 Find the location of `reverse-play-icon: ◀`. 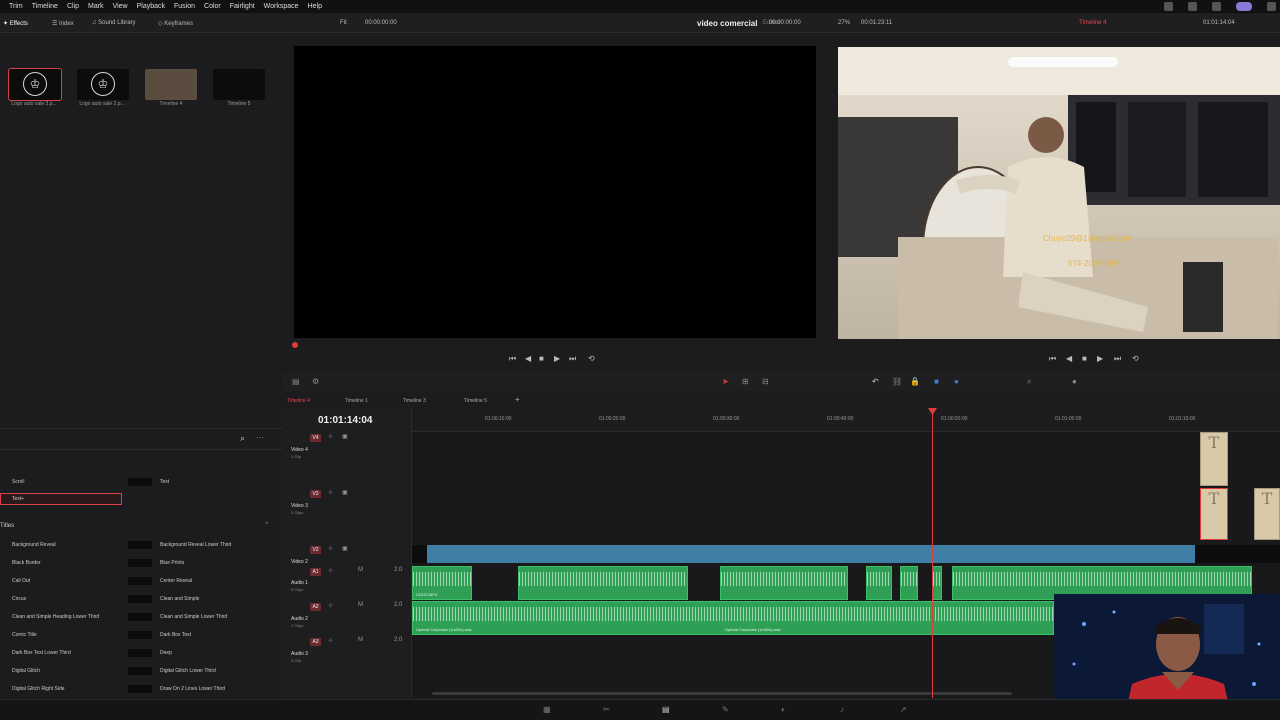

reverse-play-icon: ◀ is located at coordinates (1069, 358).